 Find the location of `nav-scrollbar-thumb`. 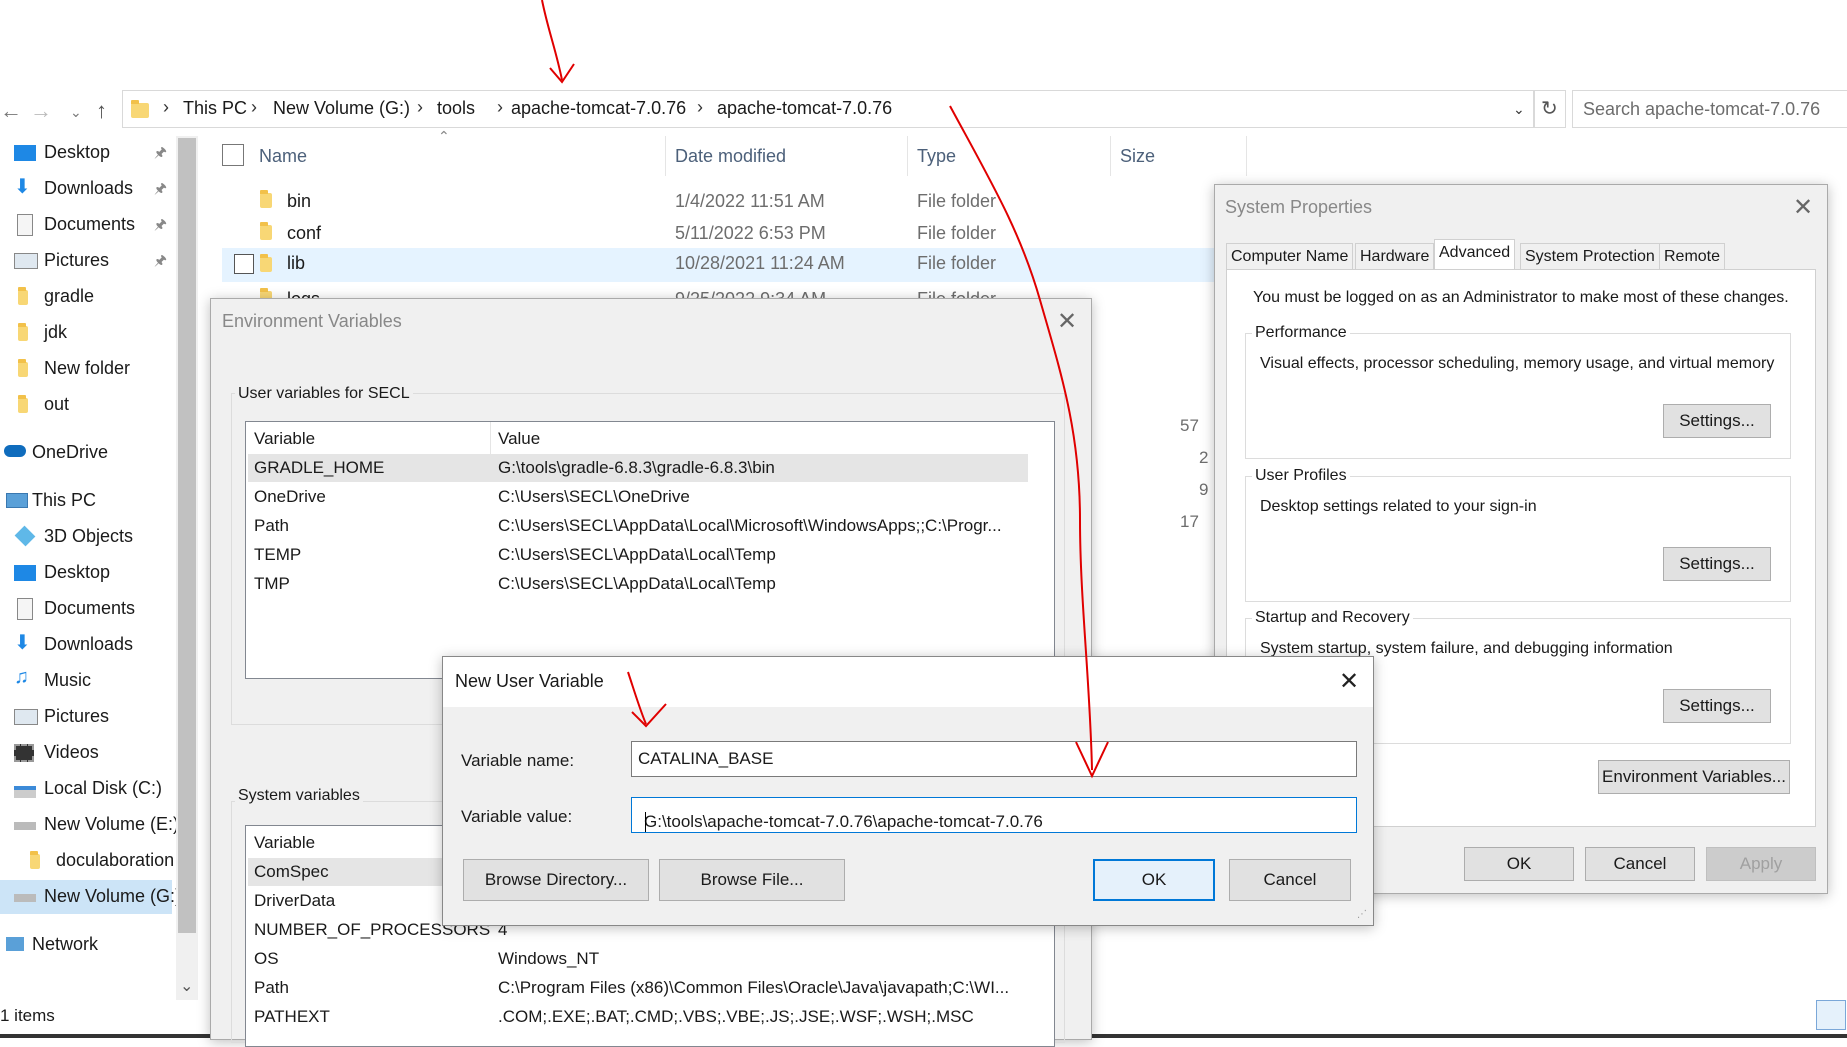

nav-scrollbar-thumb is located at coordinates (187, 535).